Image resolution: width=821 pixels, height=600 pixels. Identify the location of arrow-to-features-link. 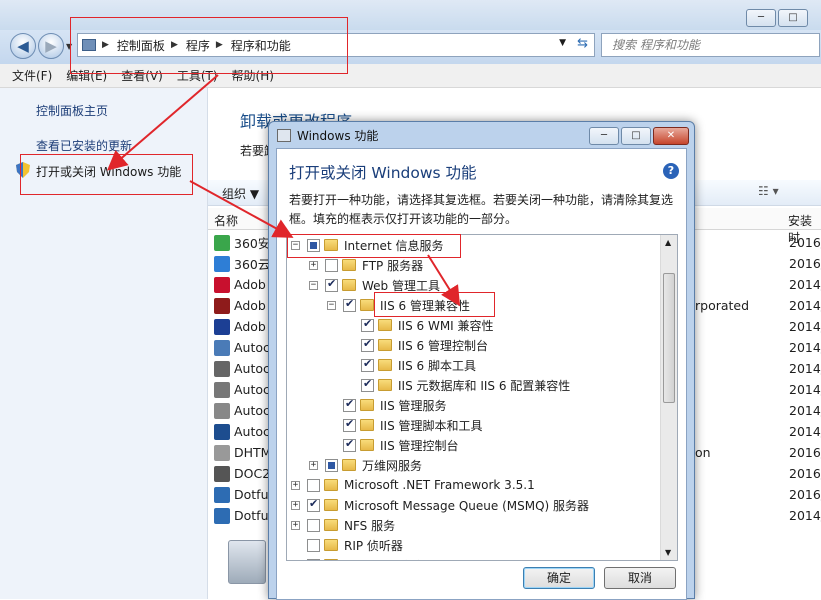
(162, 122).